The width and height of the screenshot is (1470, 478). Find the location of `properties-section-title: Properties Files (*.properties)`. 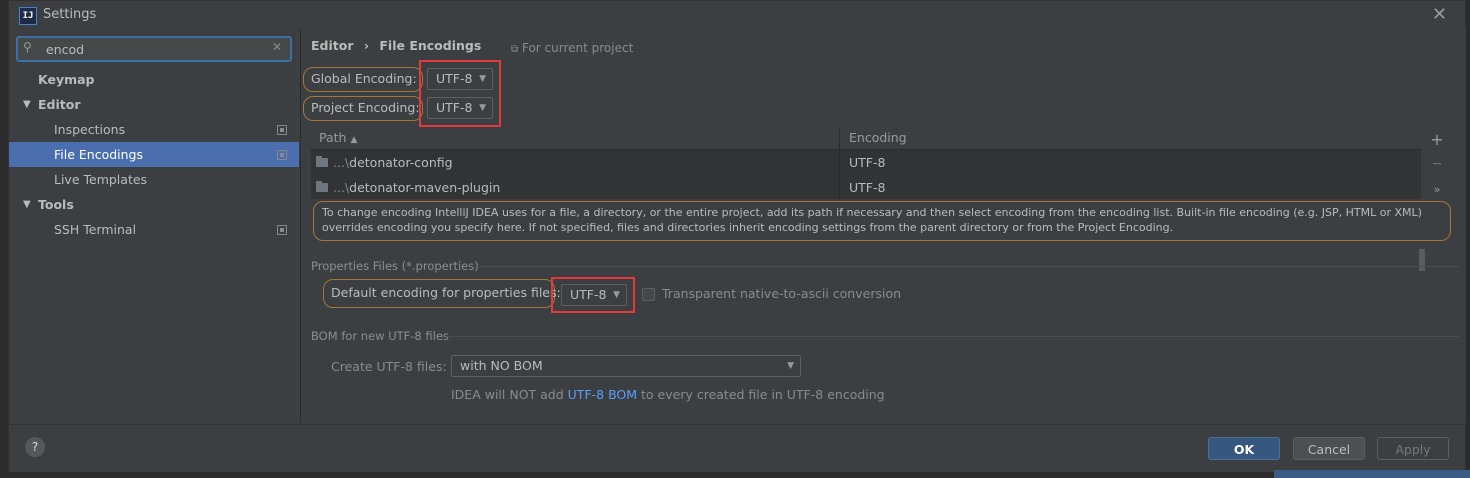

properties-section-title: Properties Files (*.properties) is located at coordinates (395, 266).